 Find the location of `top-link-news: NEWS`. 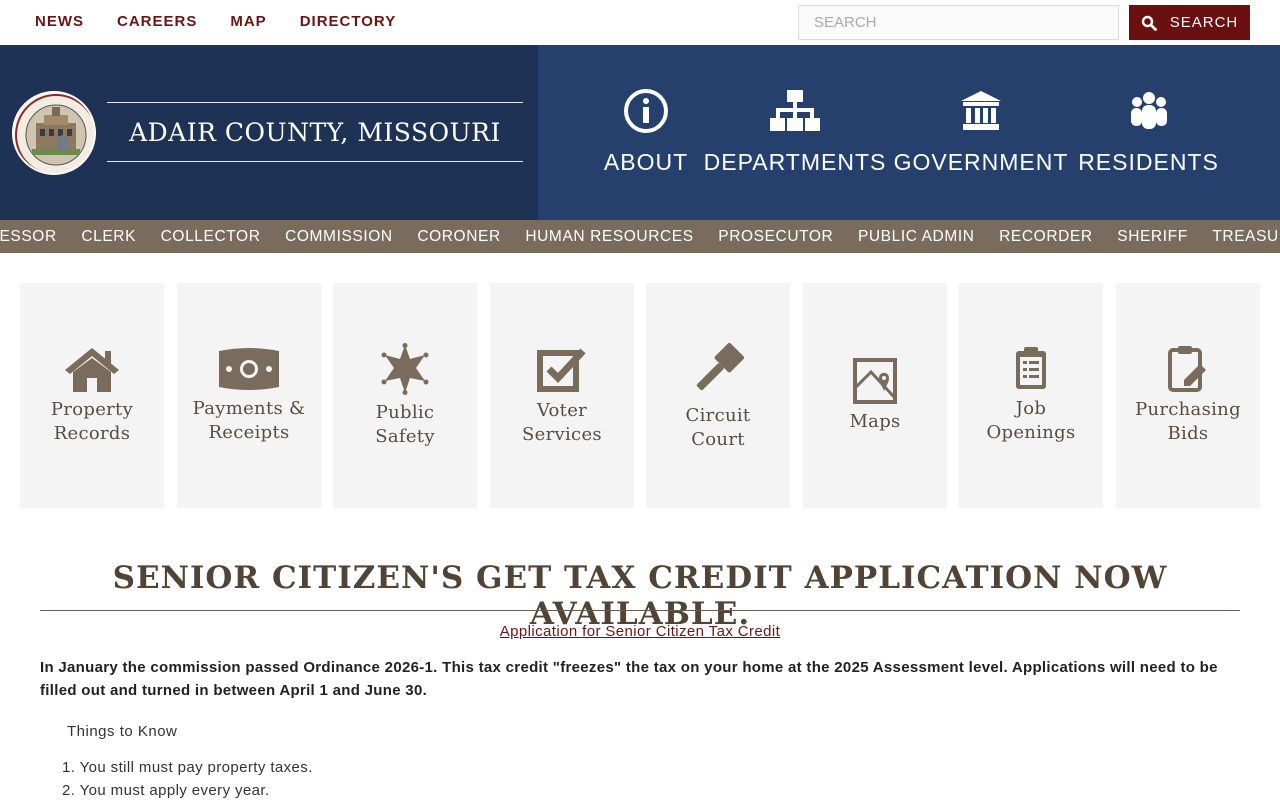

top-link-news: NEWS is located at coordinates (59, 21).